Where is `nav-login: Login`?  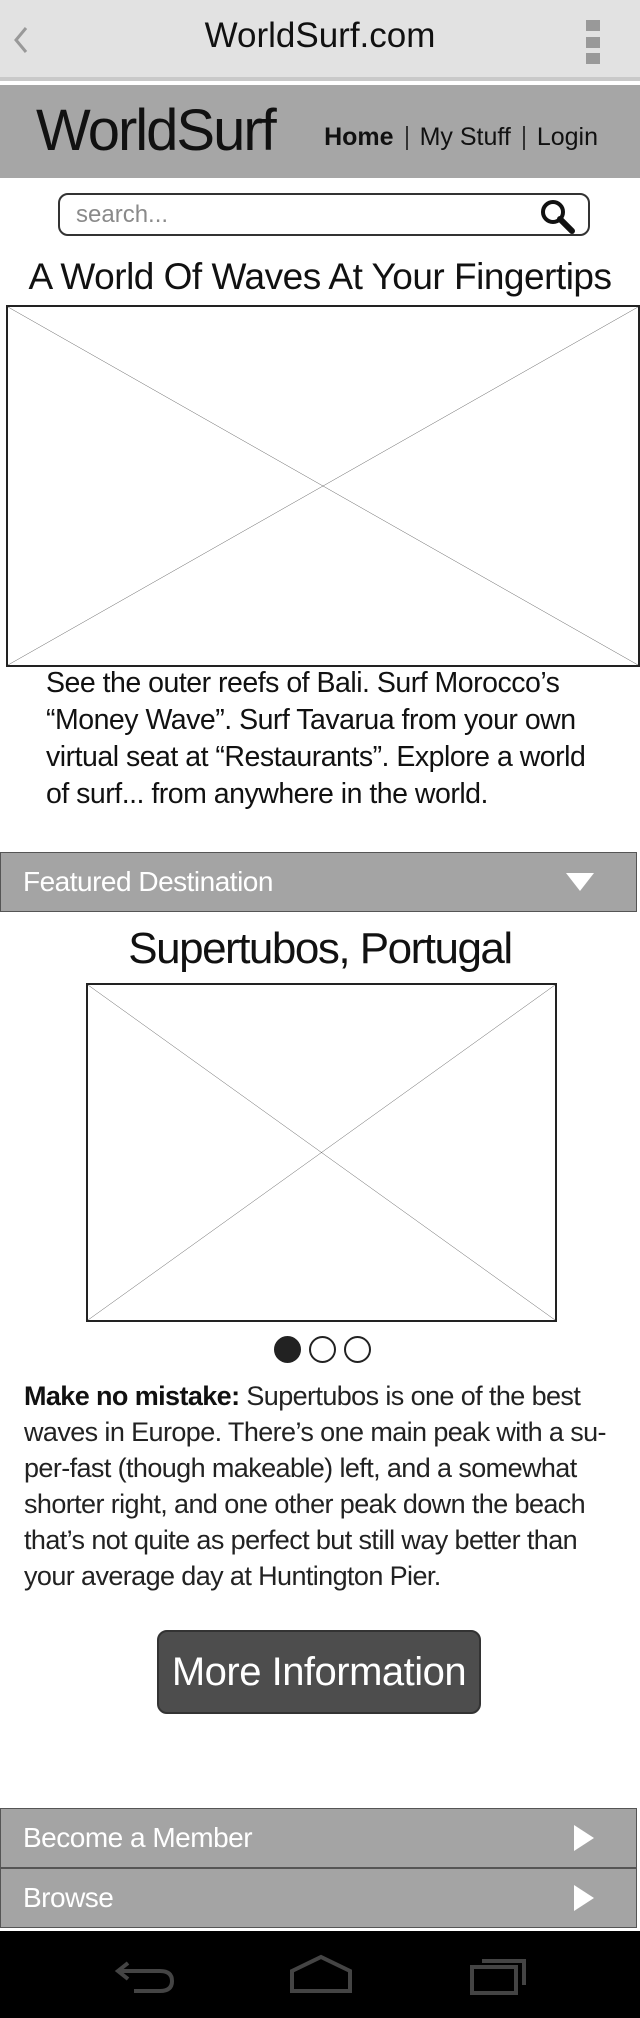
nav-login: Login is located at coordinates (567, 137).